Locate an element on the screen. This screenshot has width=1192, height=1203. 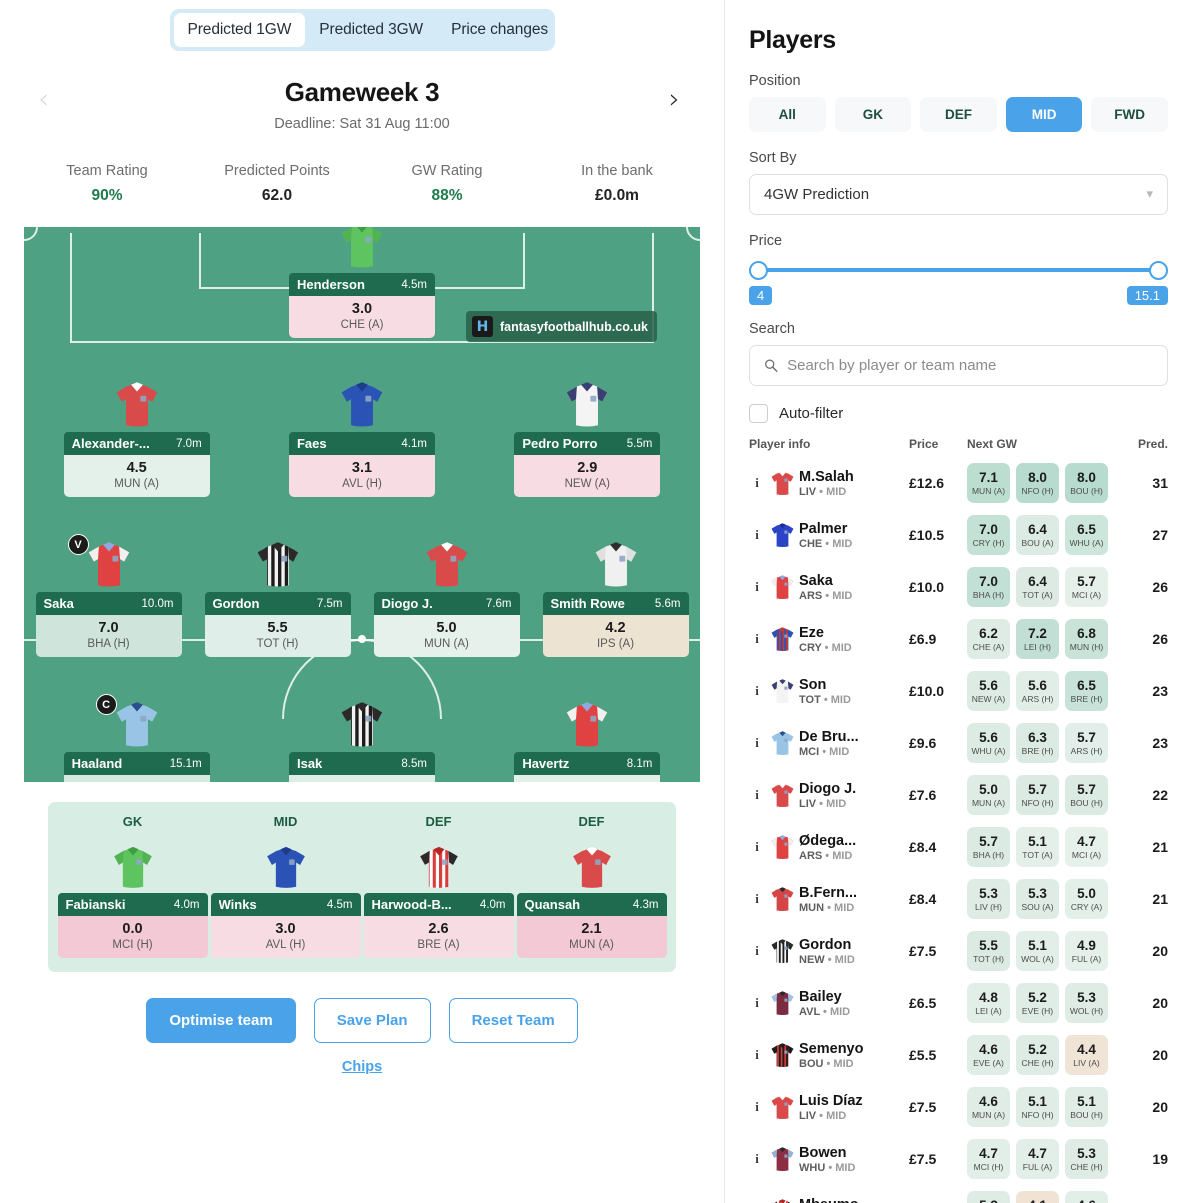
fixture-value: 5.3 is located at coordinates (1086, 1153).